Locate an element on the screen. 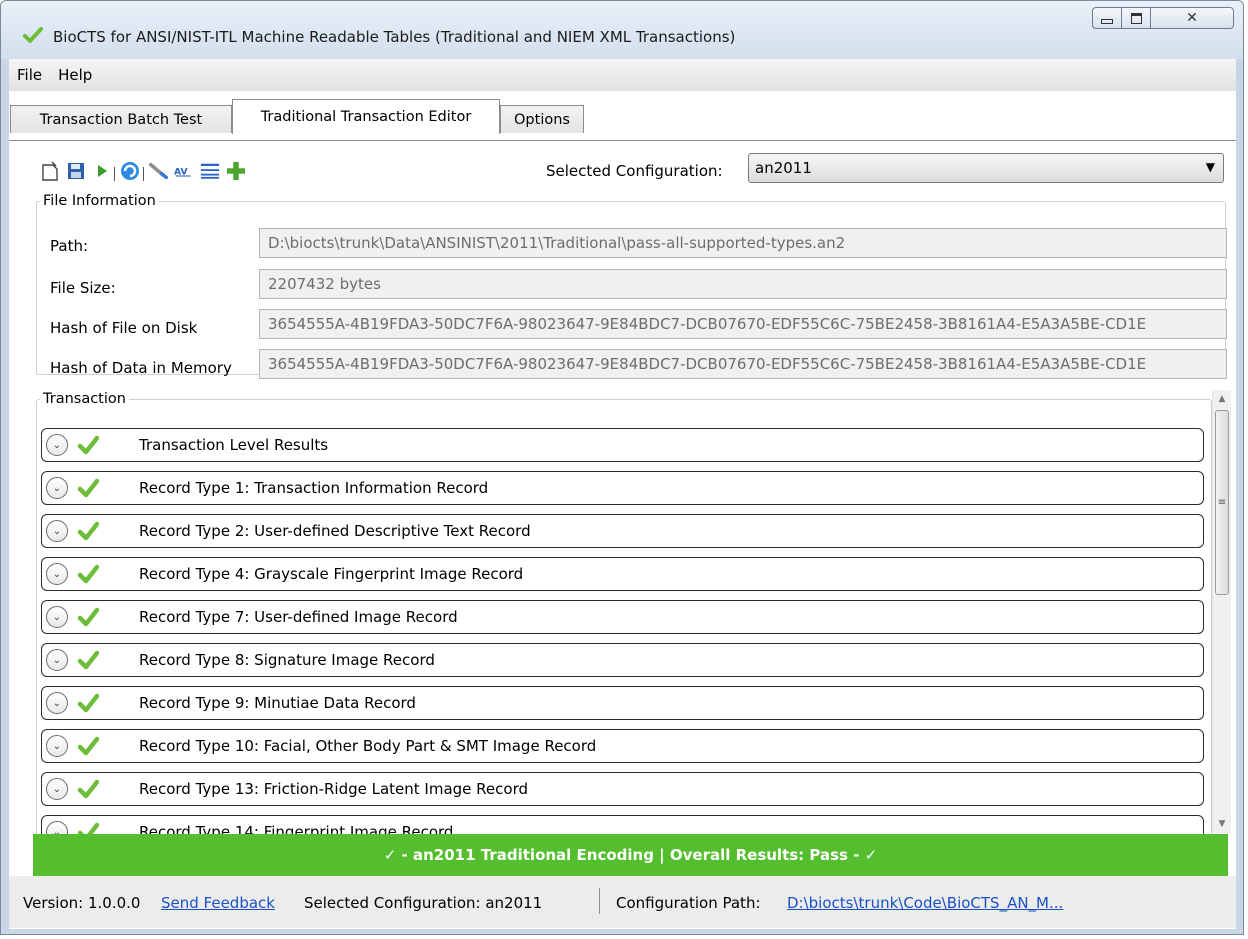  transaction-scrollbar: ▲ ≡ ▼ is located at coordinates (1221, 611).